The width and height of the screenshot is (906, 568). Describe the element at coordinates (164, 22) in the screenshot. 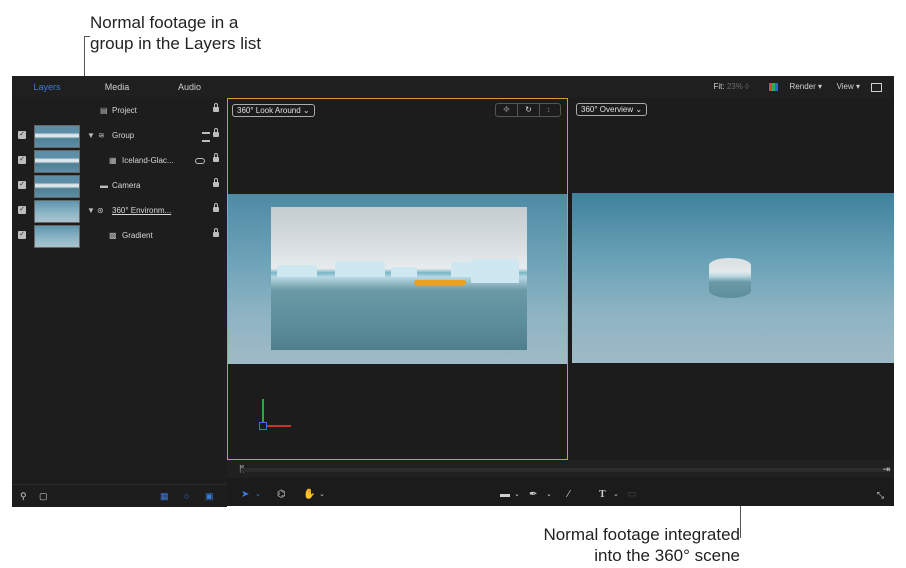

I see `callout-layers-line1: Normal footage in a` at that location.